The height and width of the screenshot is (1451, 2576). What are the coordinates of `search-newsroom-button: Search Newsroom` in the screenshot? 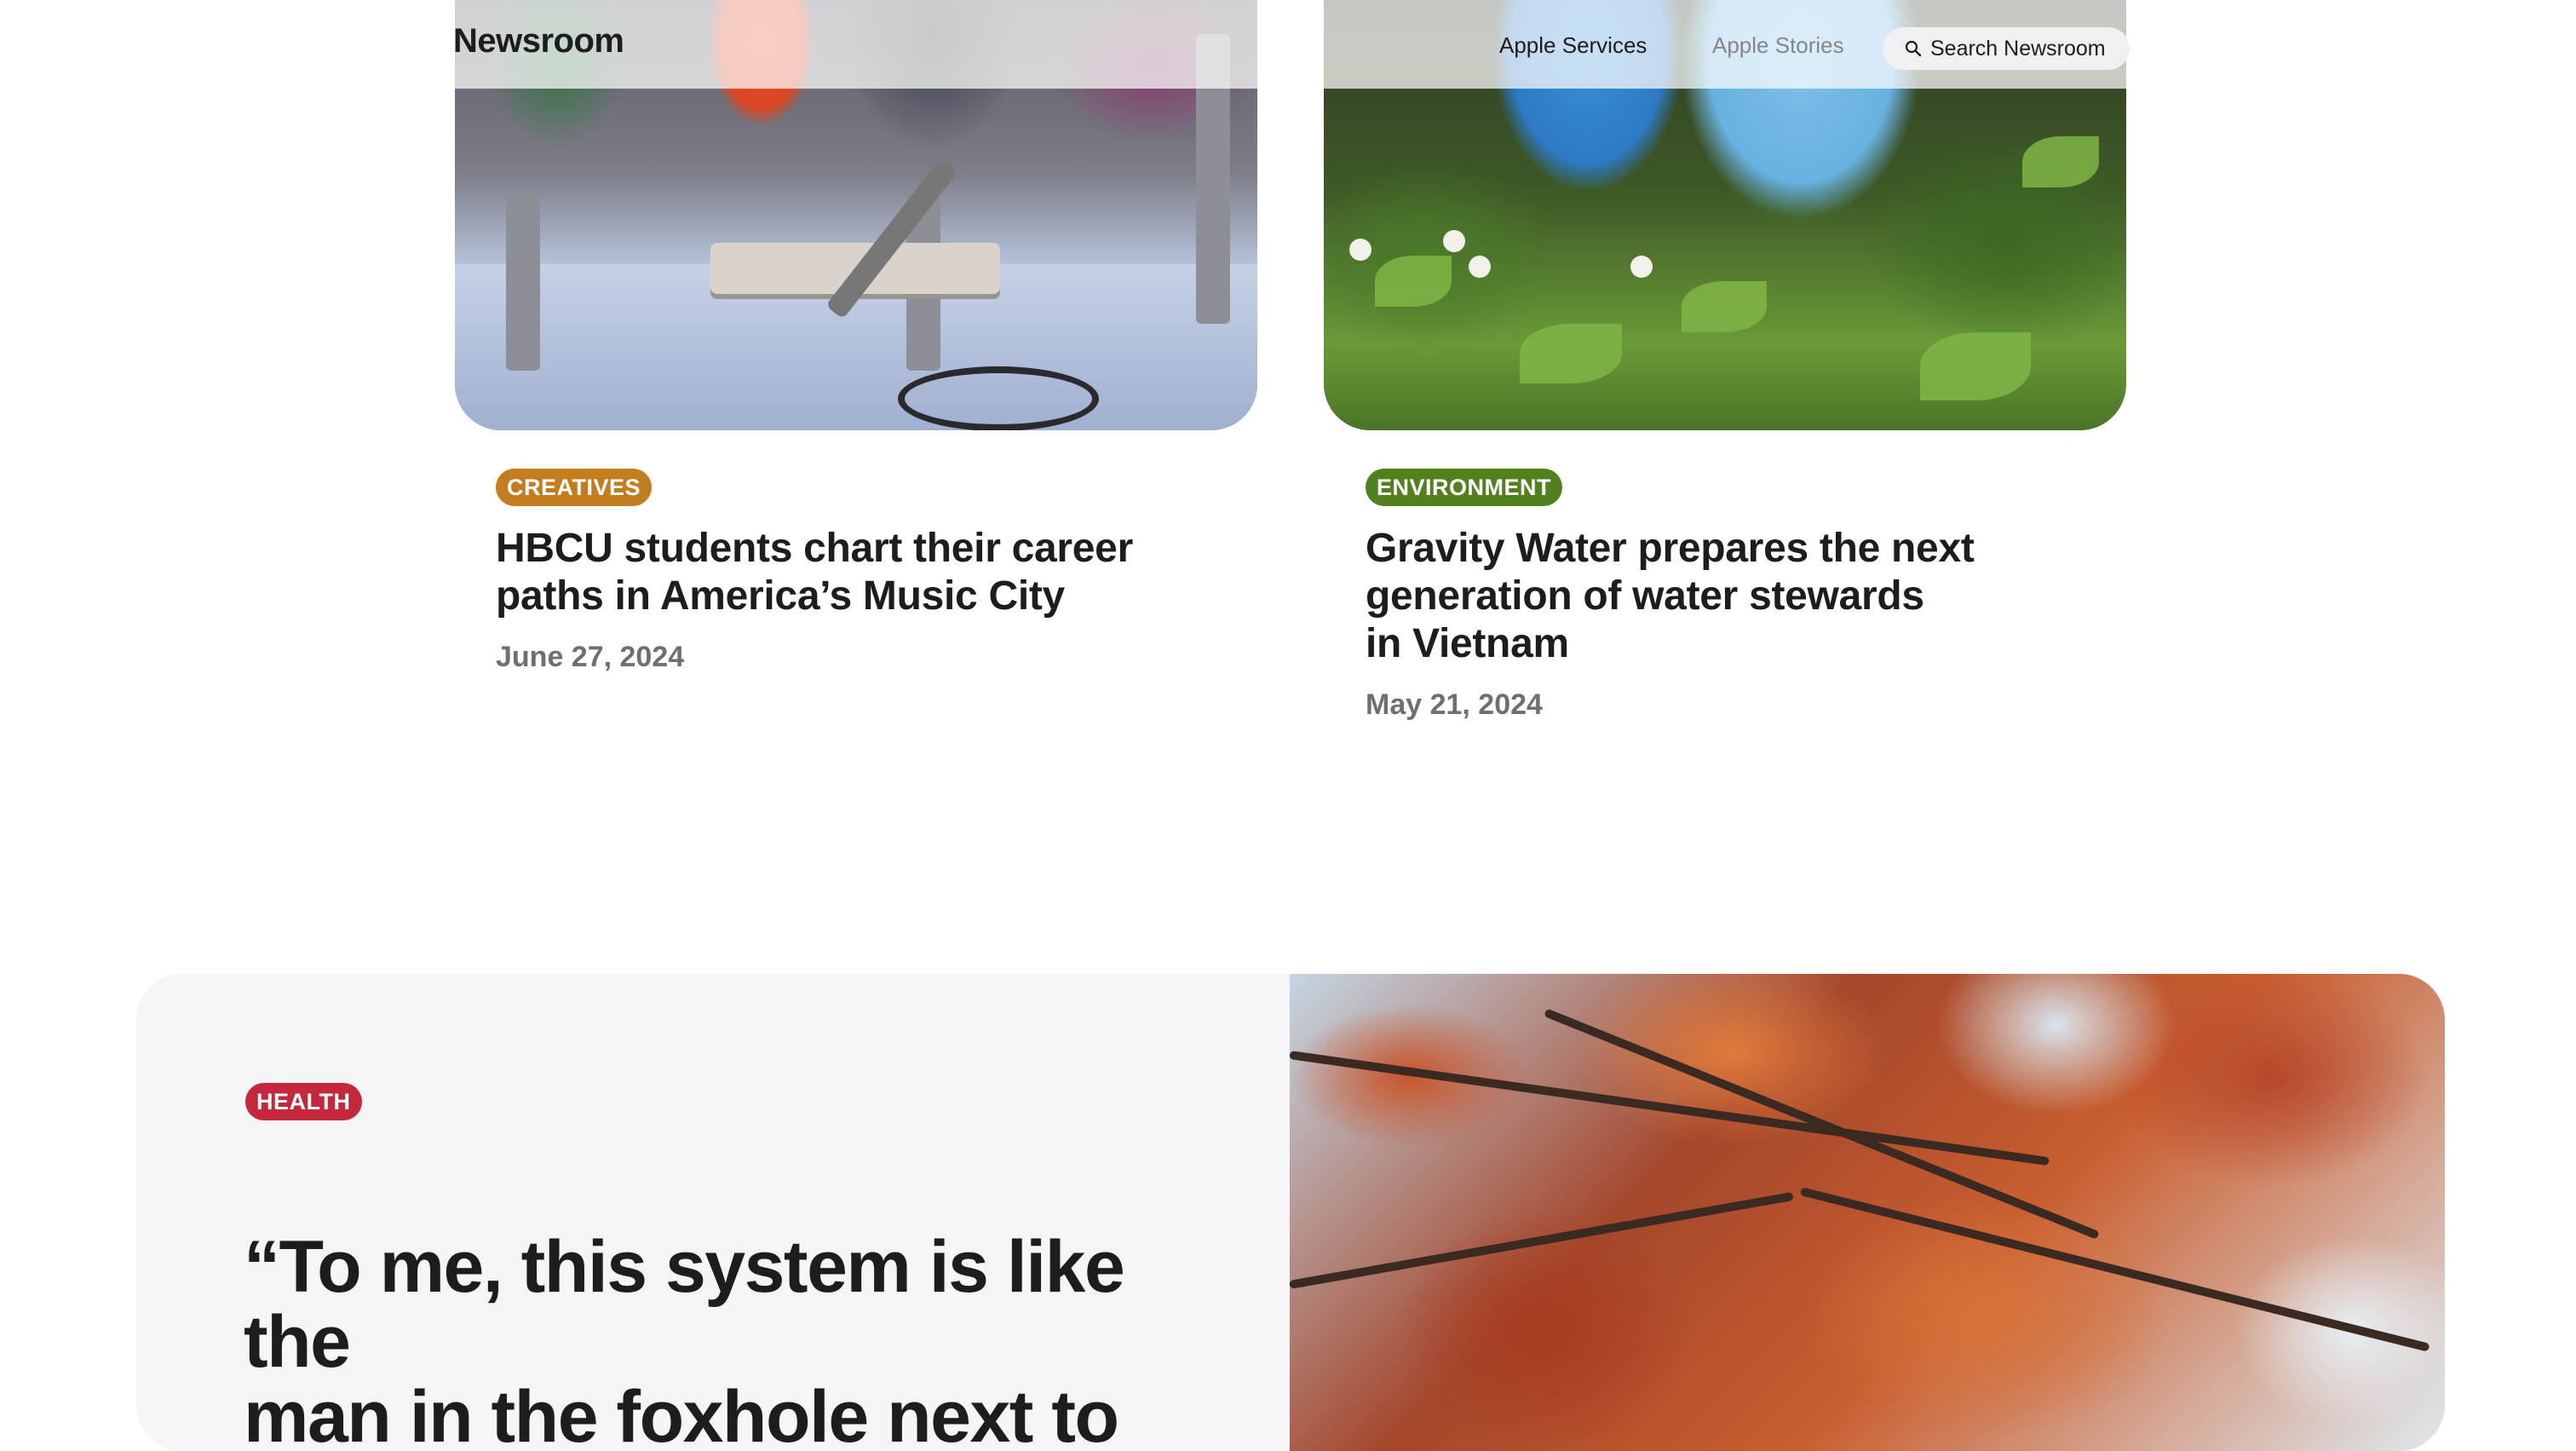 It's located at (2006, 48).